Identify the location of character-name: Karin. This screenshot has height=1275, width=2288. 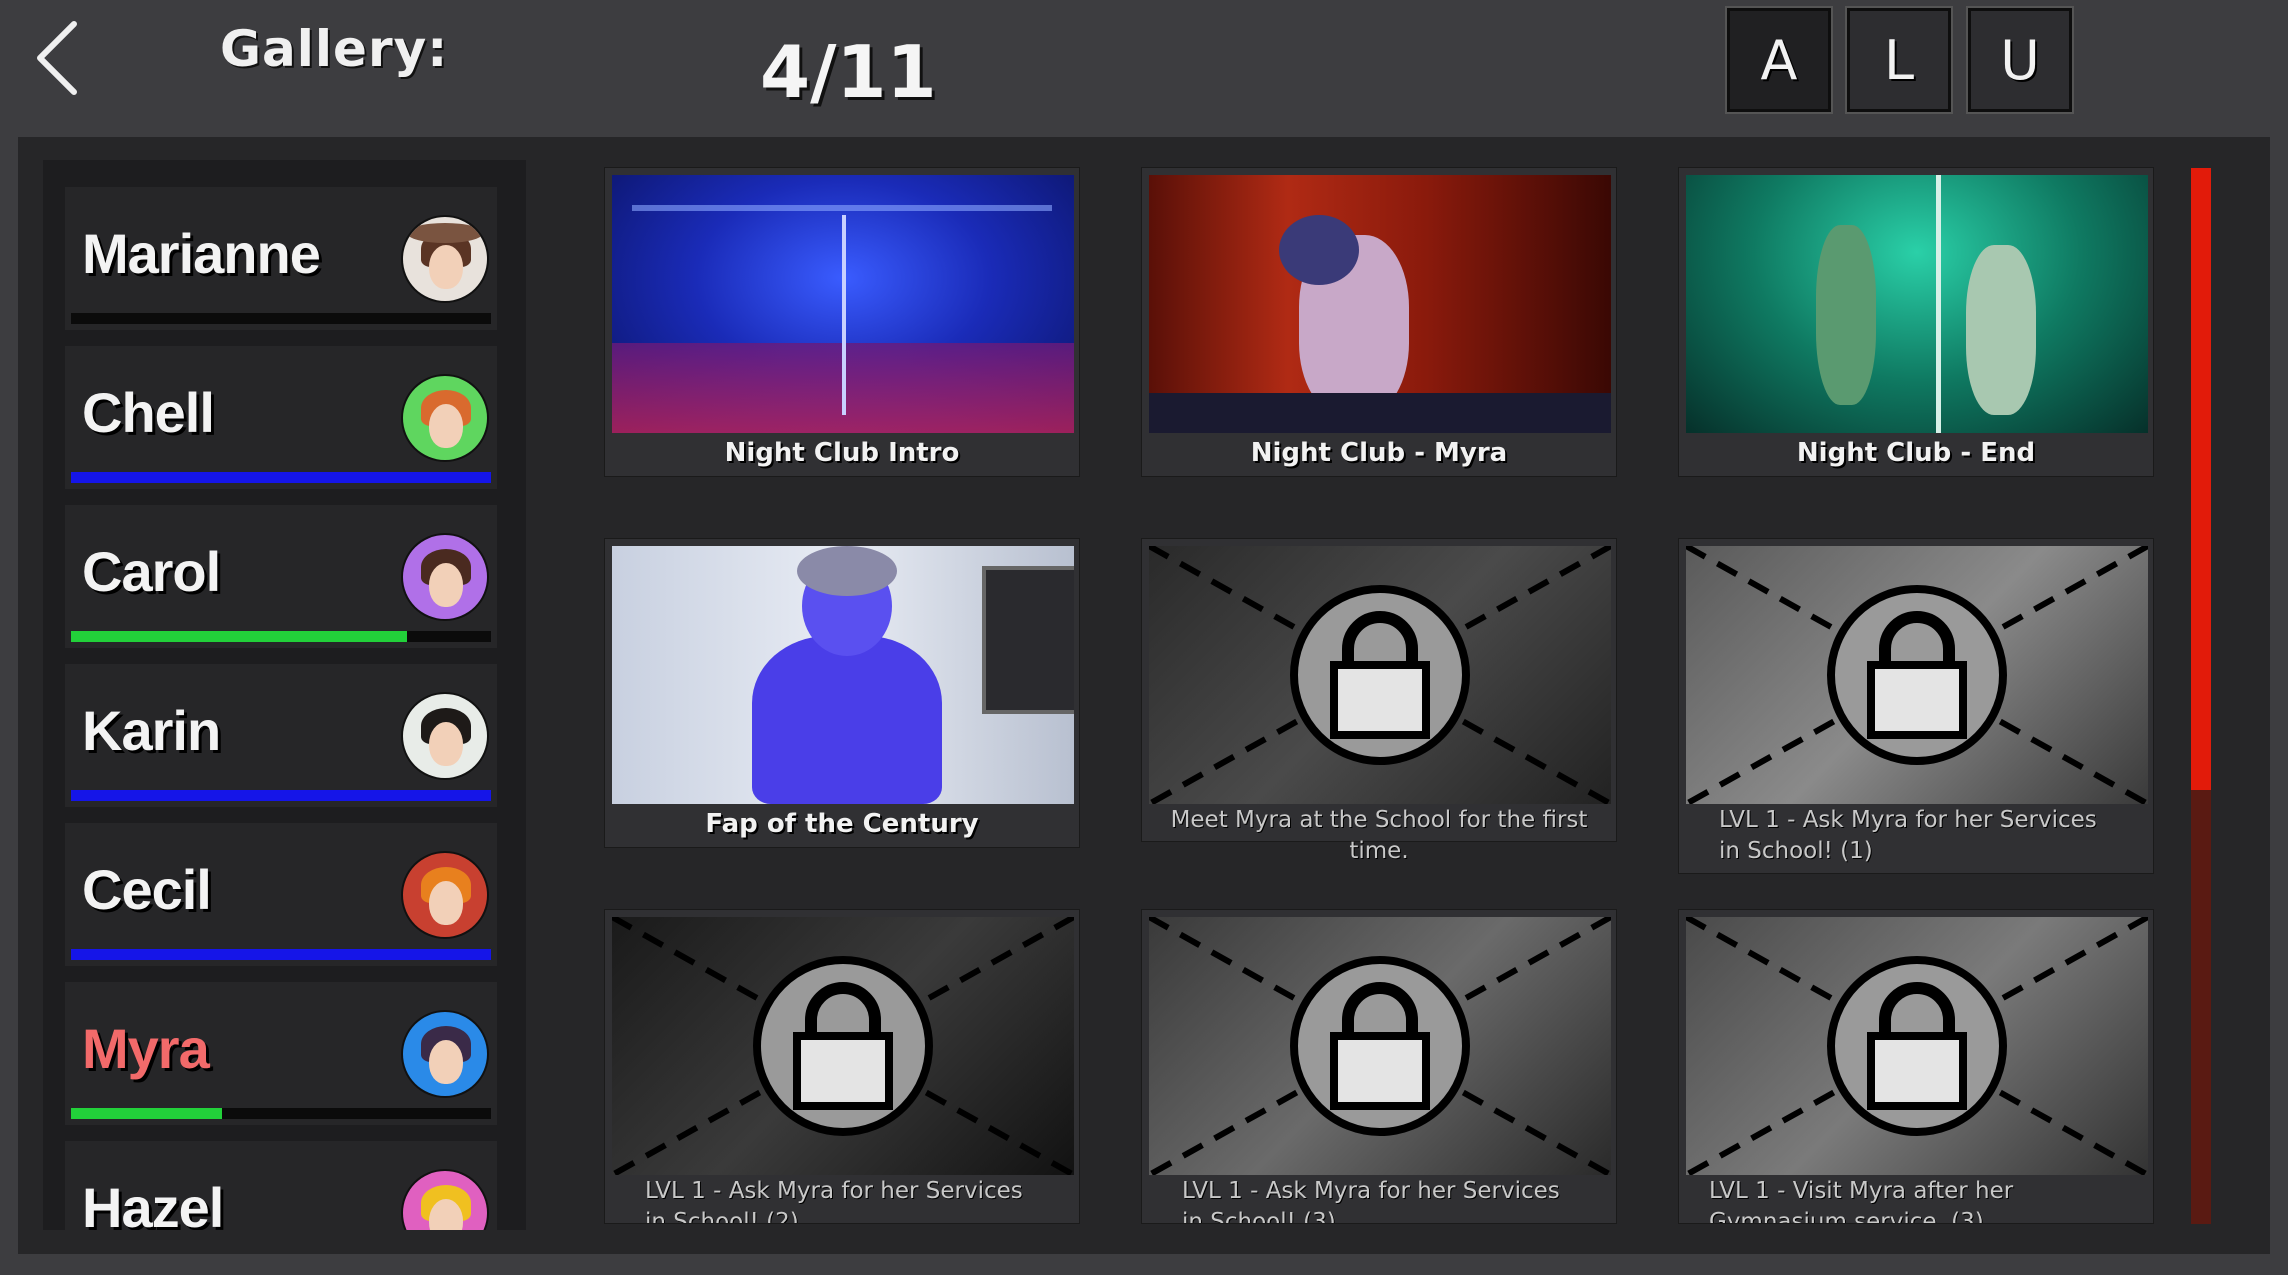
(151, 730).